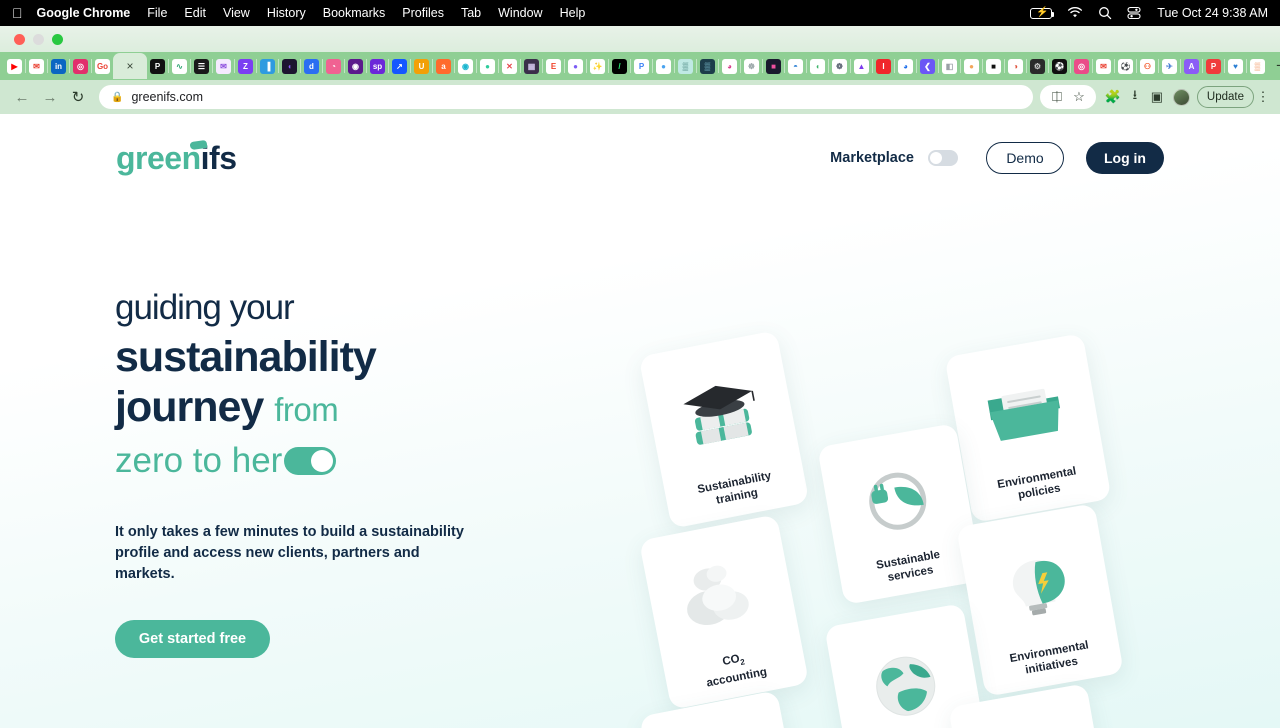 Image resolution: width=1280 pixels, height=728 pixels. I want to click on tab-favicon-app-pink: ◔, so click(333, 66).